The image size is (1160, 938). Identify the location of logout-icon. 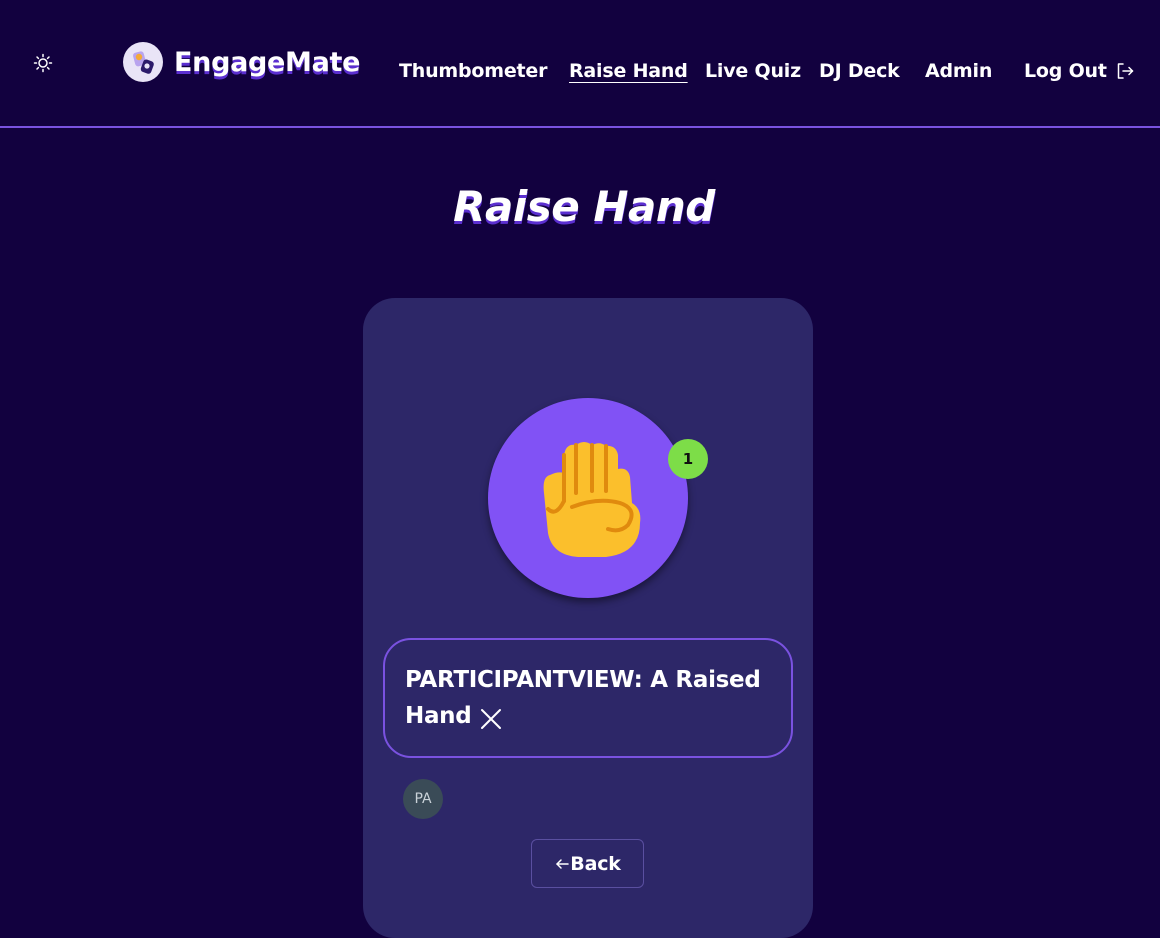
(1125, 71).